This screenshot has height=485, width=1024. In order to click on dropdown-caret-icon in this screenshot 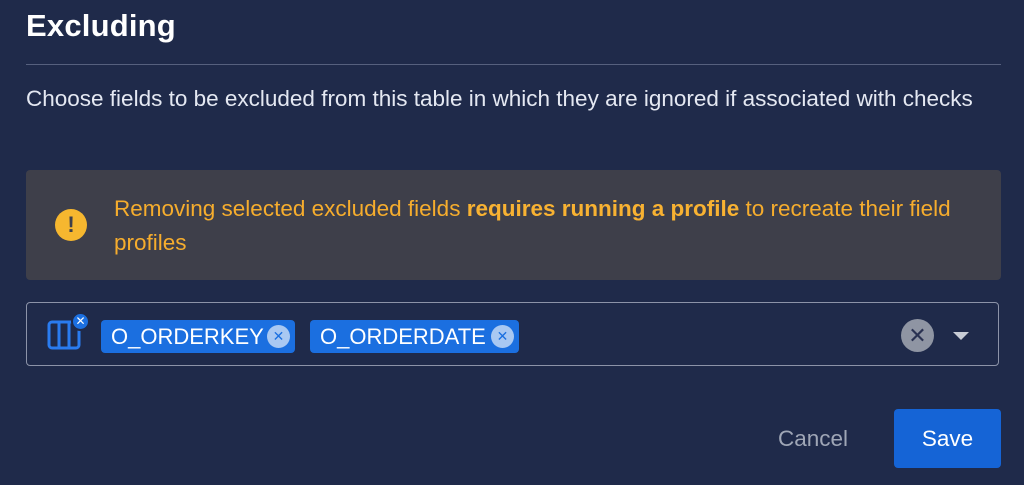, I will do `click(961, 336)`.